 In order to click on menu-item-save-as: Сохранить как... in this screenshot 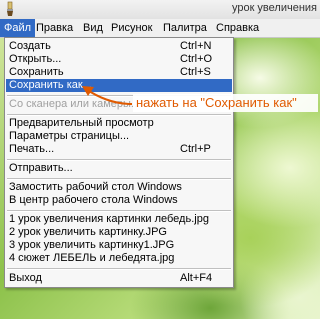, I will do `click(119, 85)`.